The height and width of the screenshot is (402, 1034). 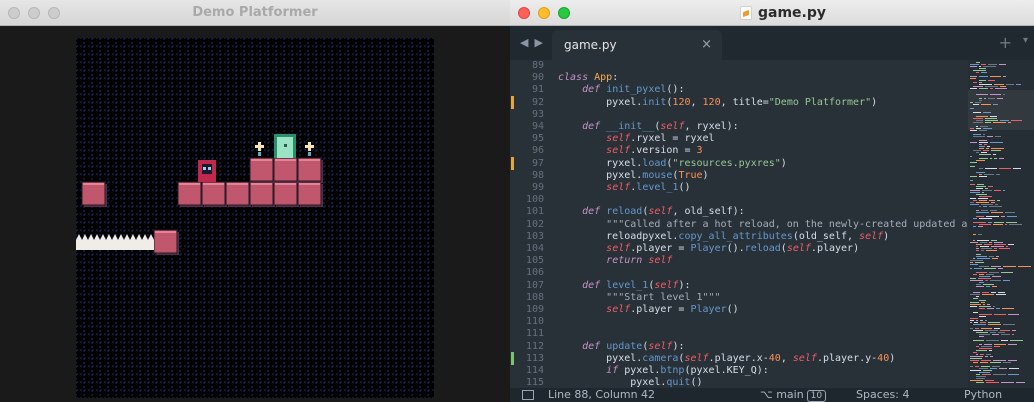 I want to click on code-line: def __init__(self, ryxel):, so click(x=660, y=126).